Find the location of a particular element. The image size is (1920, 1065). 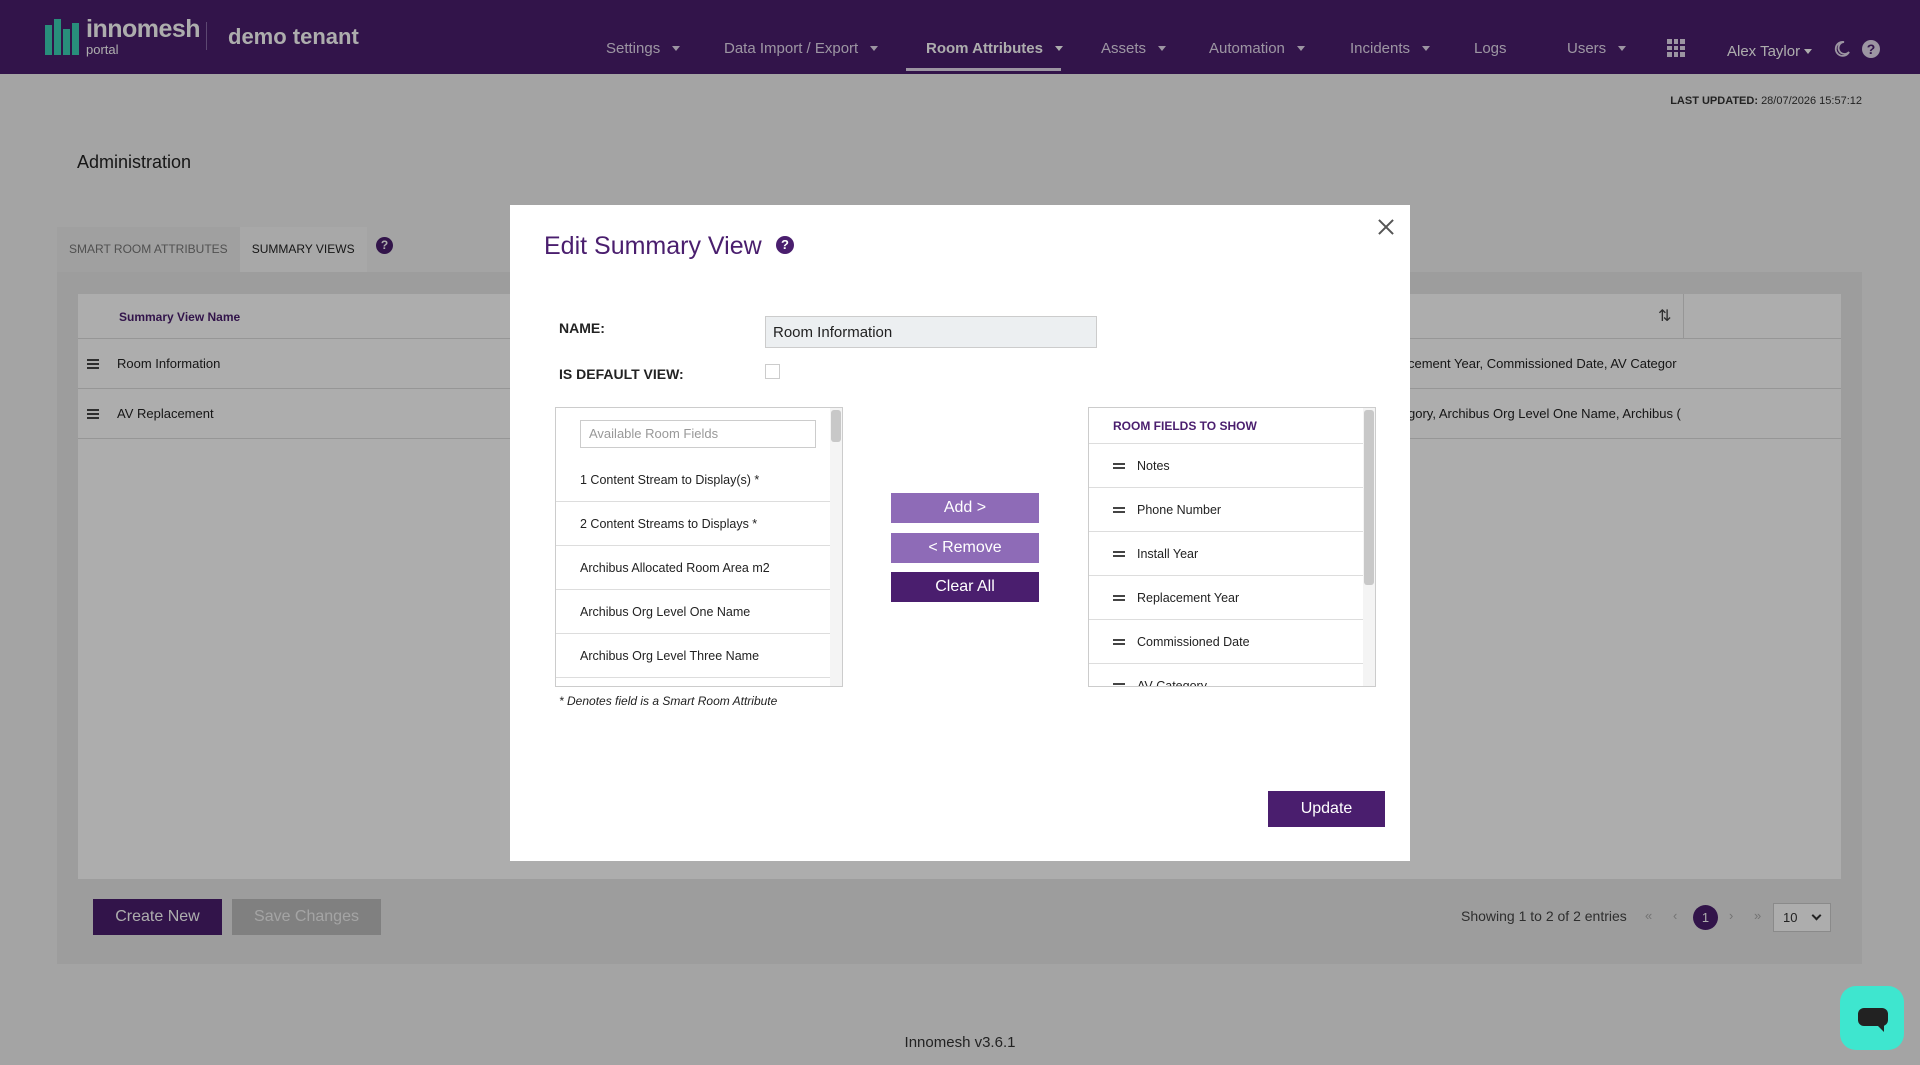

list-item: 1 Content Stream to Display(s) * is located at coordinates (693, 480).